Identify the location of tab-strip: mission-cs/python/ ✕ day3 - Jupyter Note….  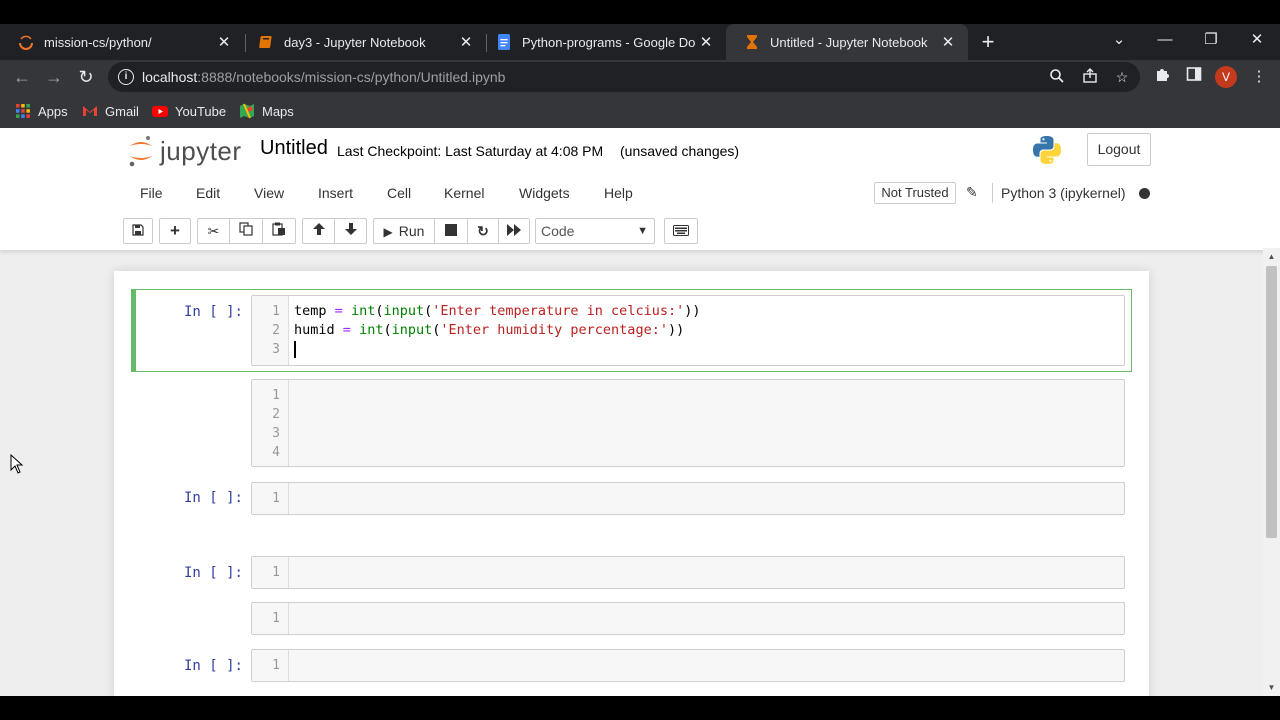
(640, 42).